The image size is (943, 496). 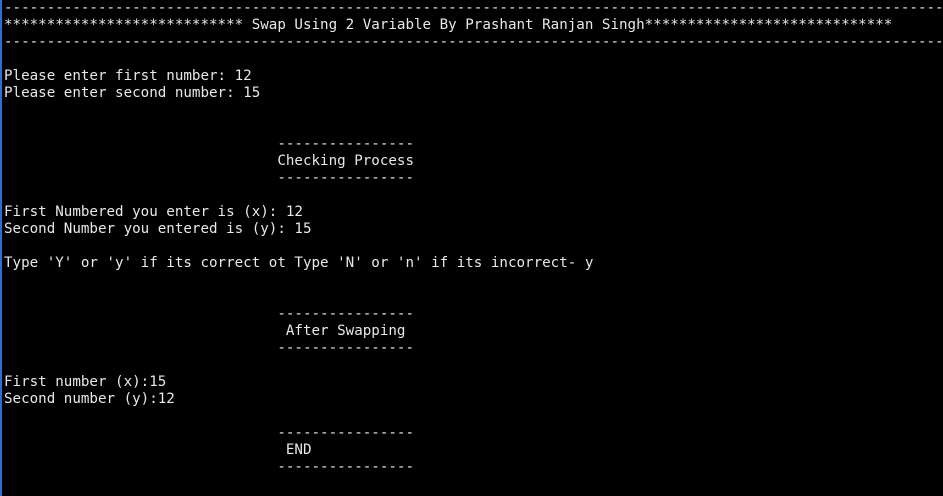 I want to click on end-heading: END, so click(x=158, y=450).